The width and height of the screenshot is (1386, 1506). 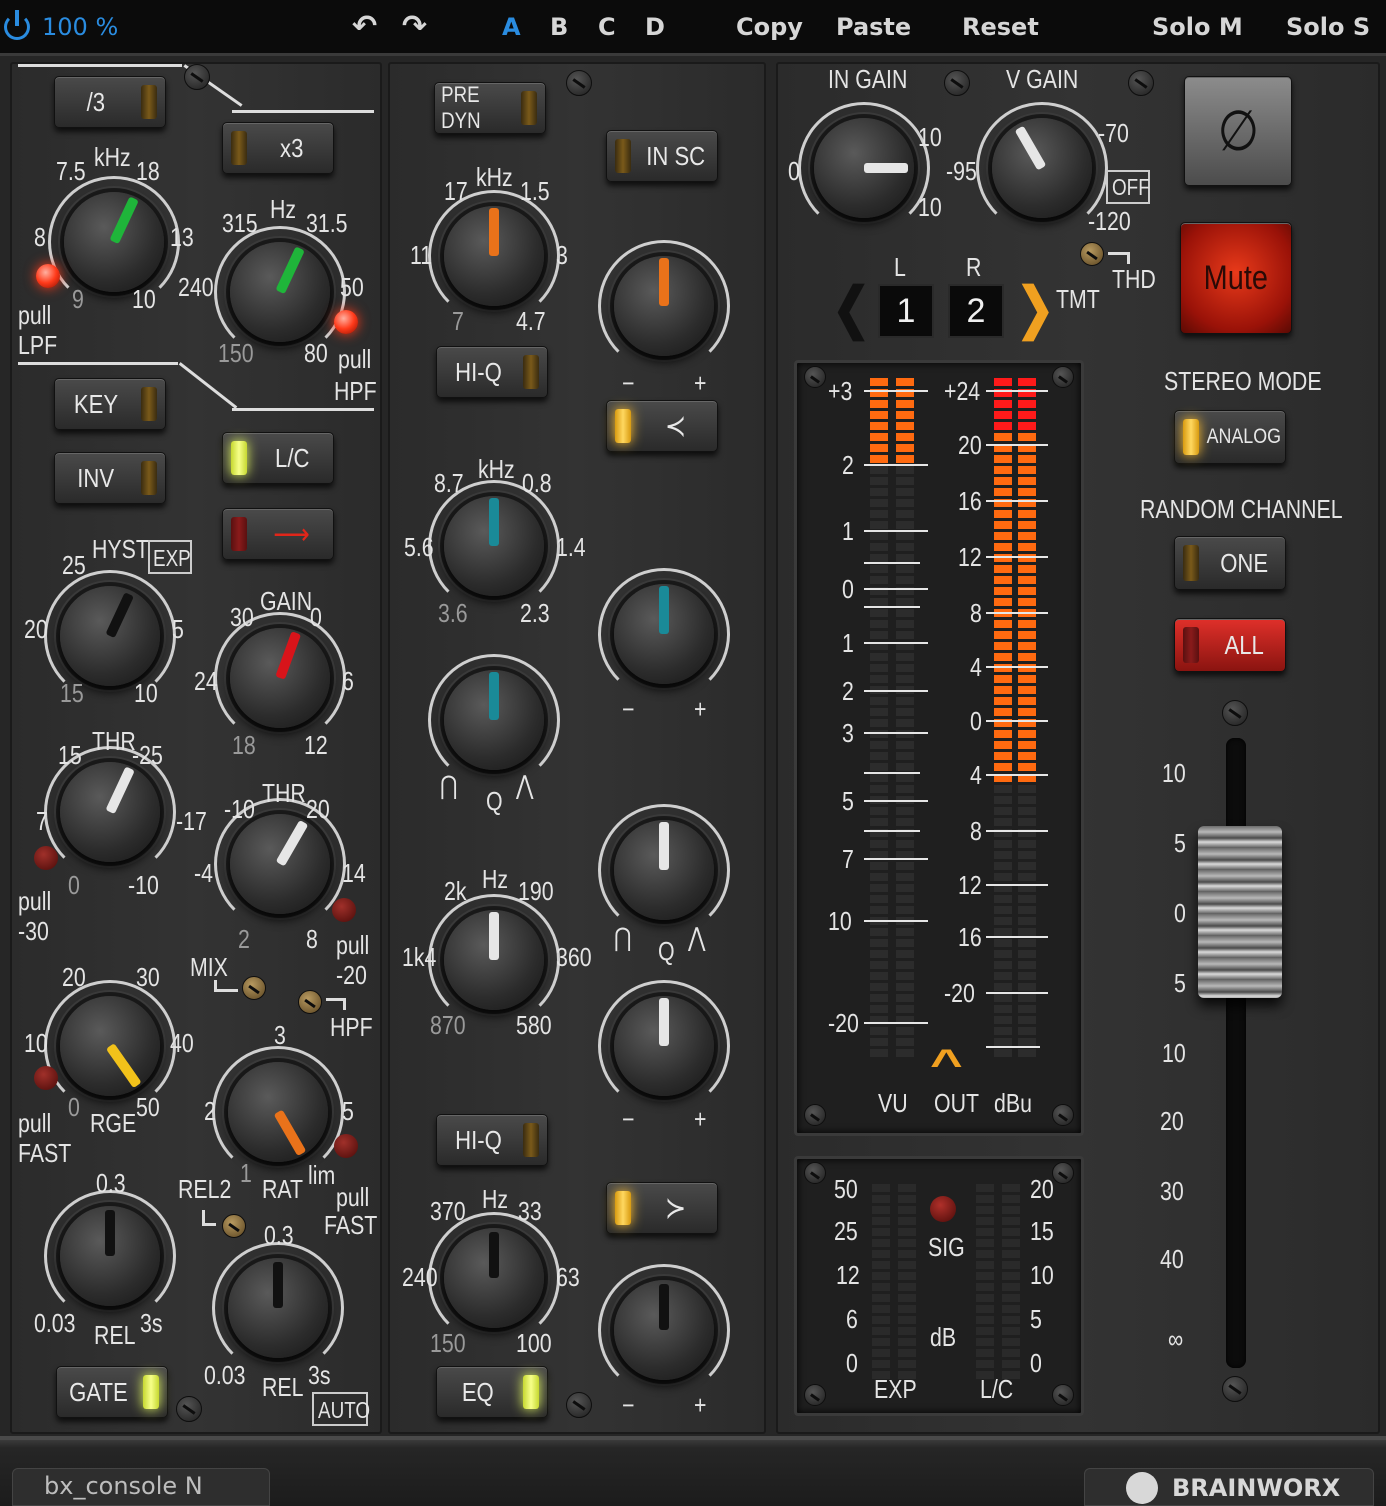 I want to click on copy-button: Copy, so click(x=769, y=27).